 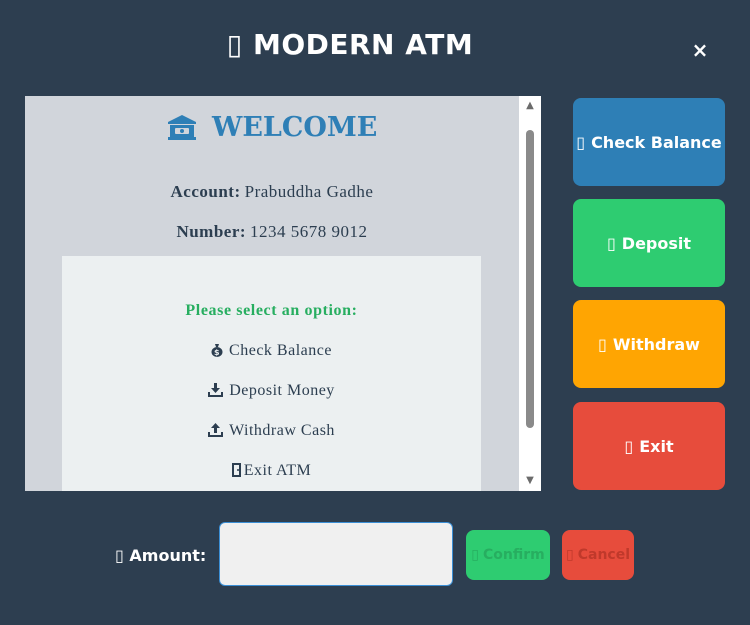 What do you see at coordinates (211, 231) in the screenshot?
I see `number-label: Number:` at bounding box center [211, 231].